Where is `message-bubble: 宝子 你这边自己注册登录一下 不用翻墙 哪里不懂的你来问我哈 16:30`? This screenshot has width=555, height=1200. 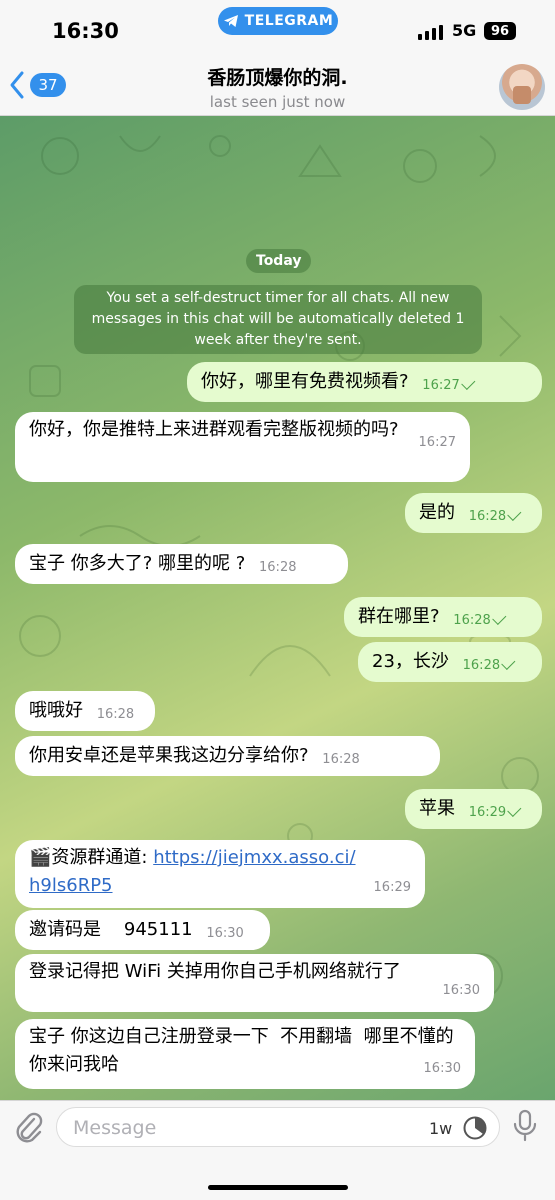
message-bubble: 宝子 你这边自己注册登录一下 不用翻墙 哪里不懂的你来问我哈 16:30 is located at coordinates (245, 1054).